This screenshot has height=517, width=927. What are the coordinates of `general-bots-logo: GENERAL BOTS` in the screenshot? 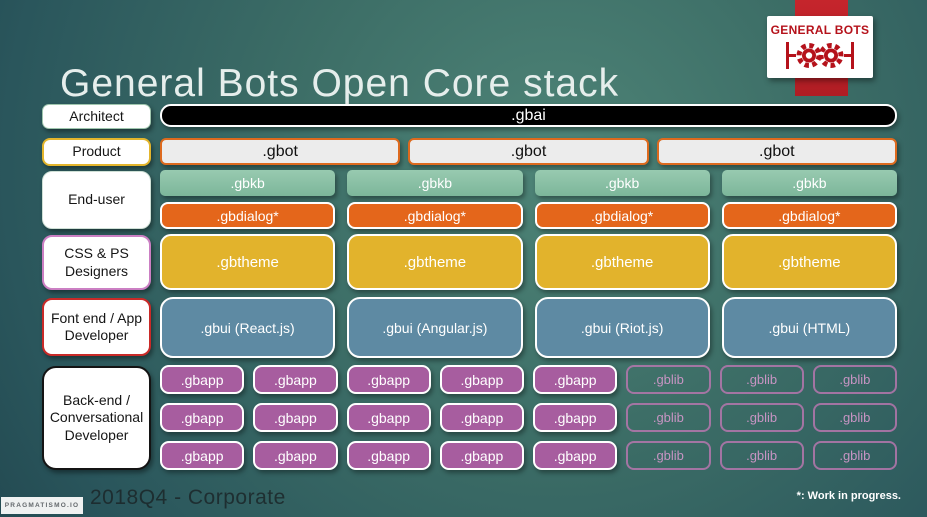 It's located at (820, 47).